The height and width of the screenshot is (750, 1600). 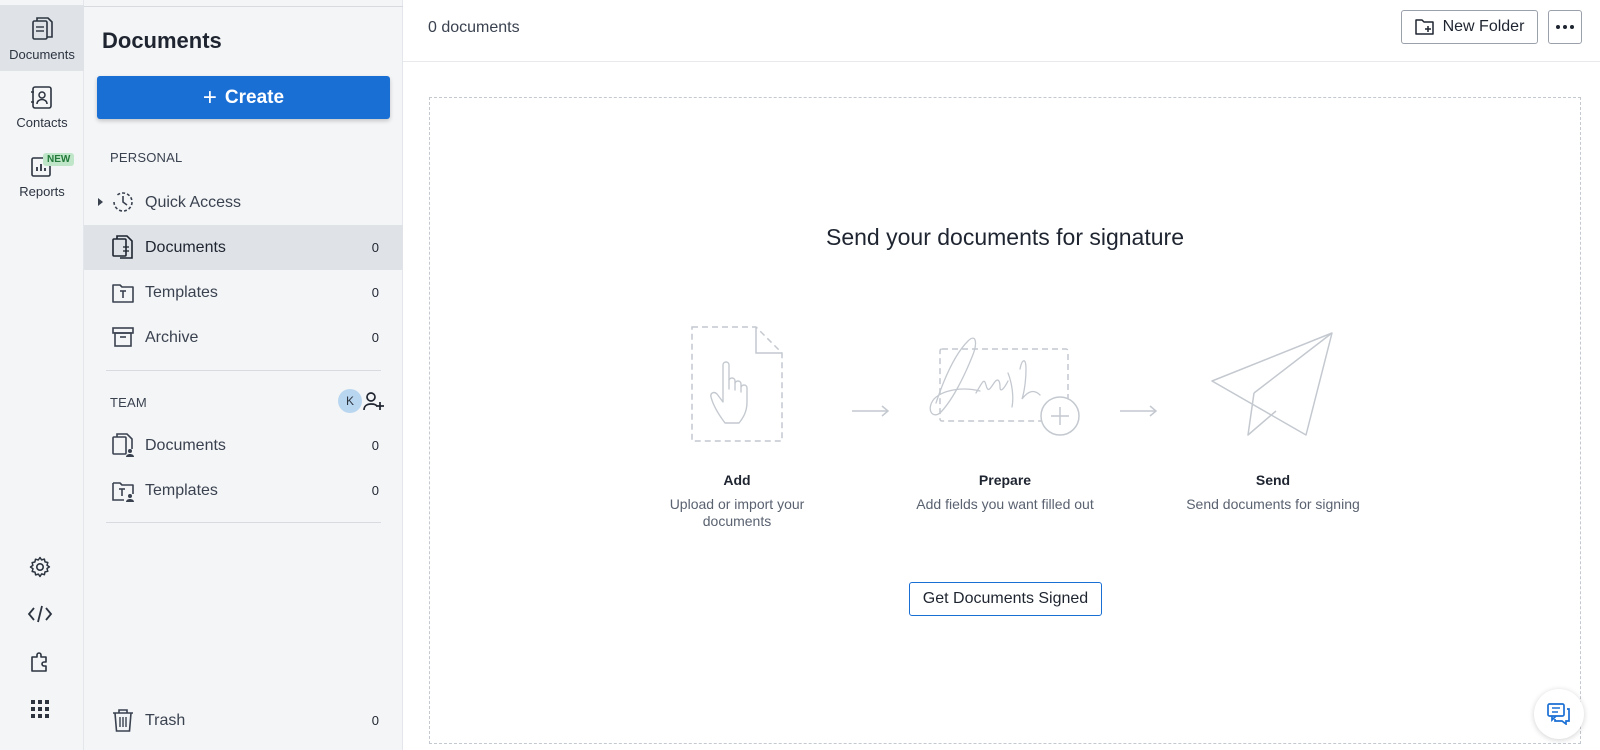 What do you see at coordinates (100, 202) in the screenshot?
I see `expand-caret-icon` at bounding box center [100, 202].